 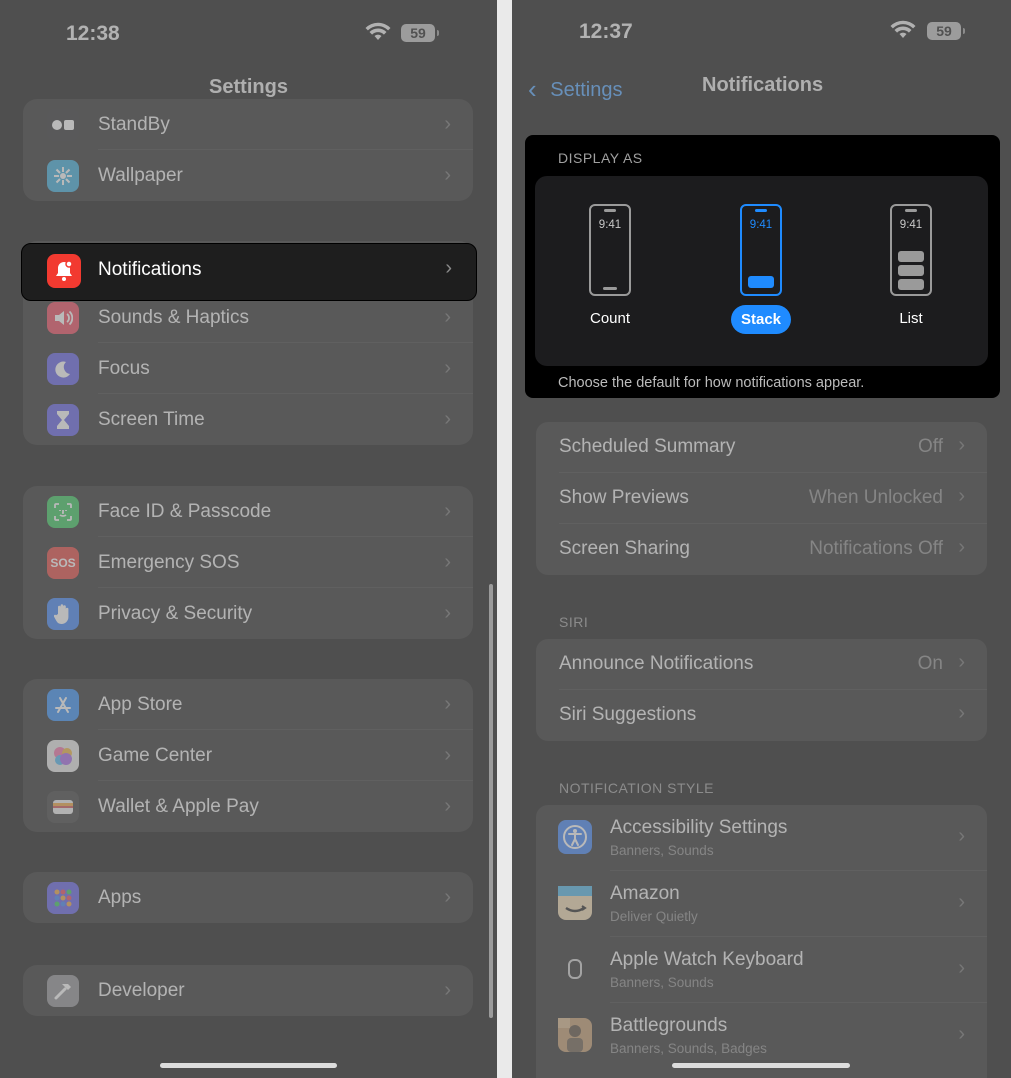 What do you see at coordinates (645, 893) in the screenshot?
I see `app-label: Amazon` at bounding box center [645, 893].